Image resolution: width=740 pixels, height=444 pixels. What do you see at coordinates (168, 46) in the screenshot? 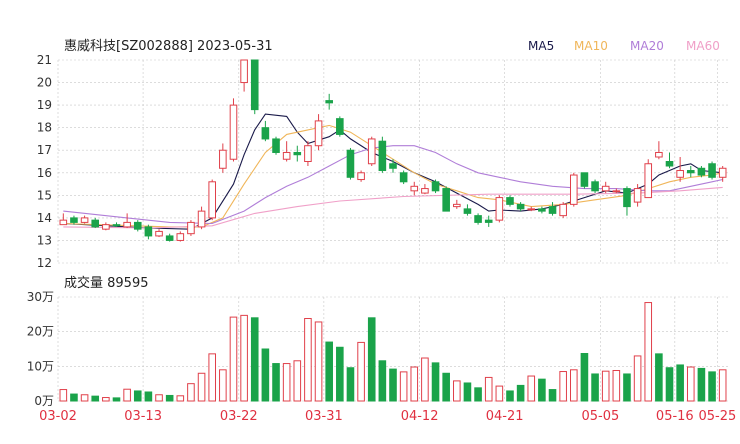
I see `chart-title: 惠威科技[SZ002888] 2023-05-31` at bounding box center [168, 46].